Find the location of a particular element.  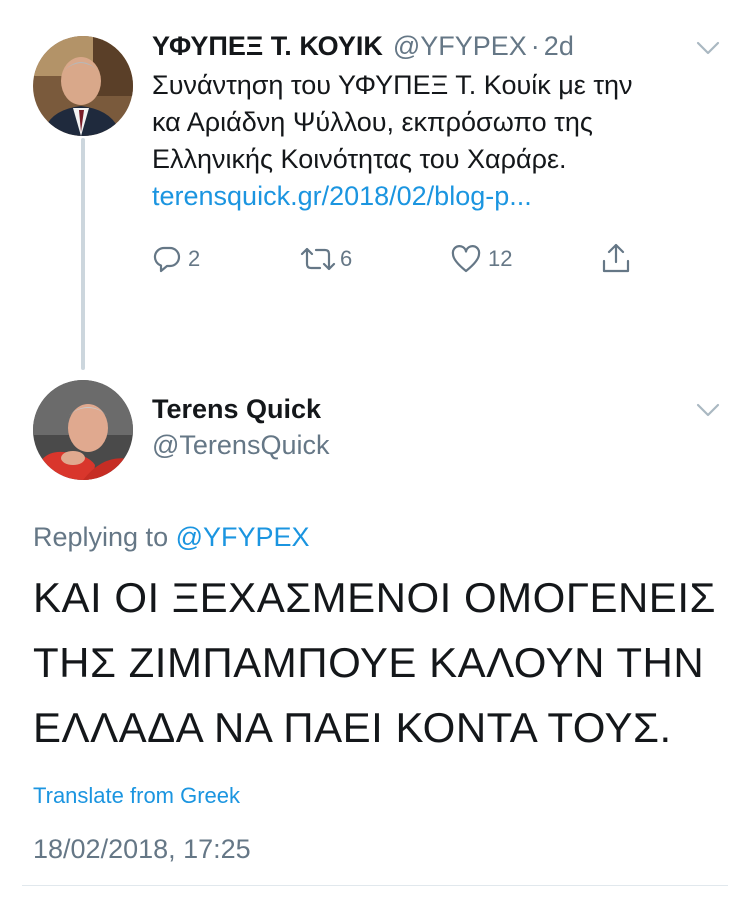

reply-count: 2 is located at coordinates (194, 258).